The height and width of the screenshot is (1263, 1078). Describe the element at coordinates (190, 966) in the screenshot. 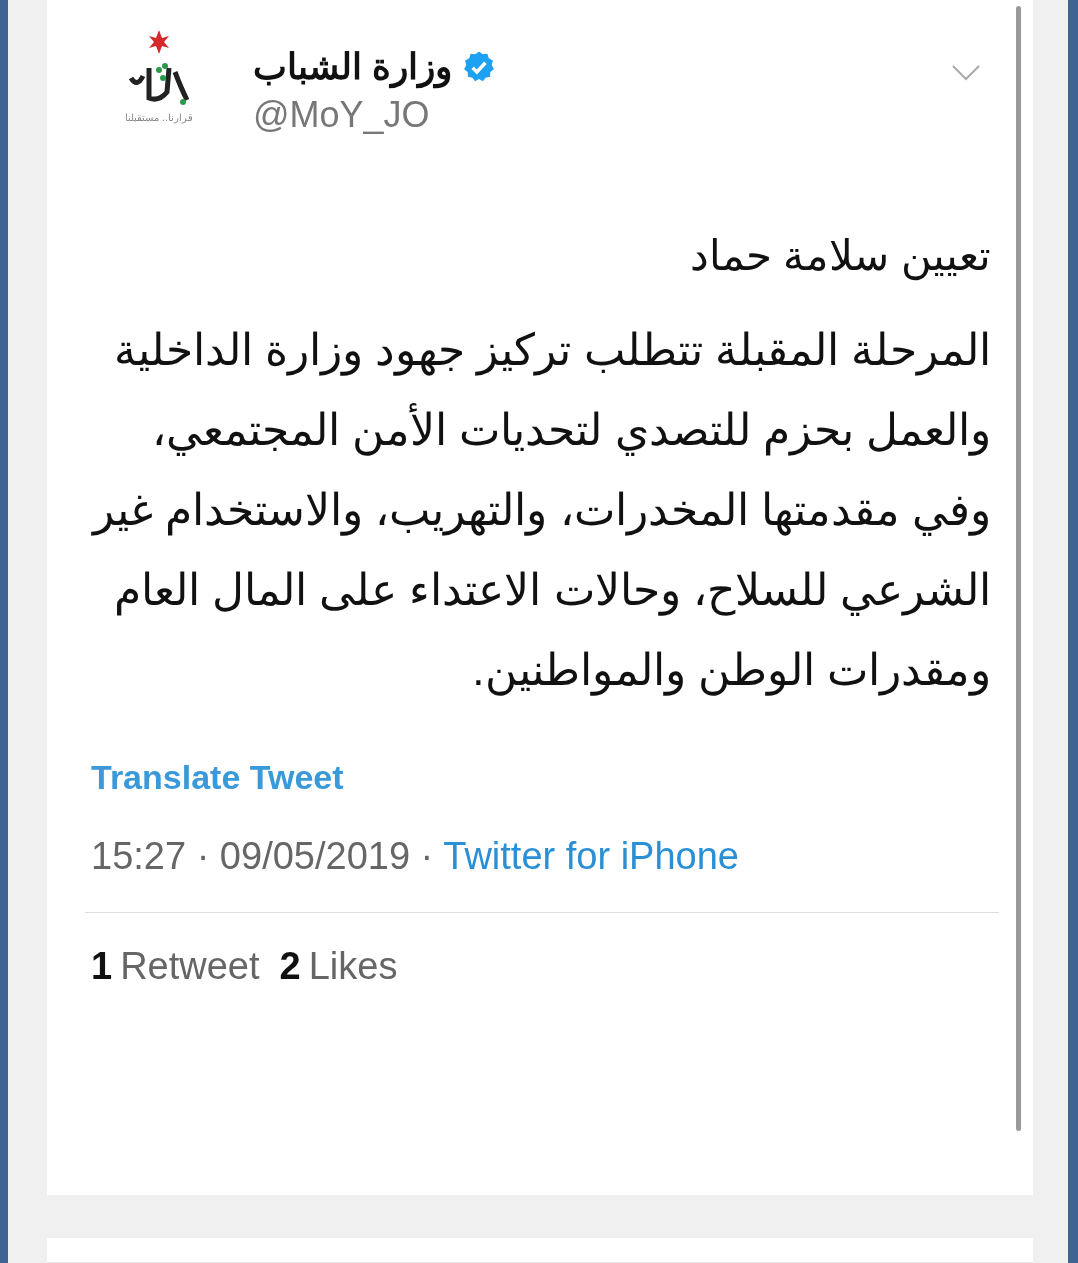

I see `stat-label: Retweet` at that location.